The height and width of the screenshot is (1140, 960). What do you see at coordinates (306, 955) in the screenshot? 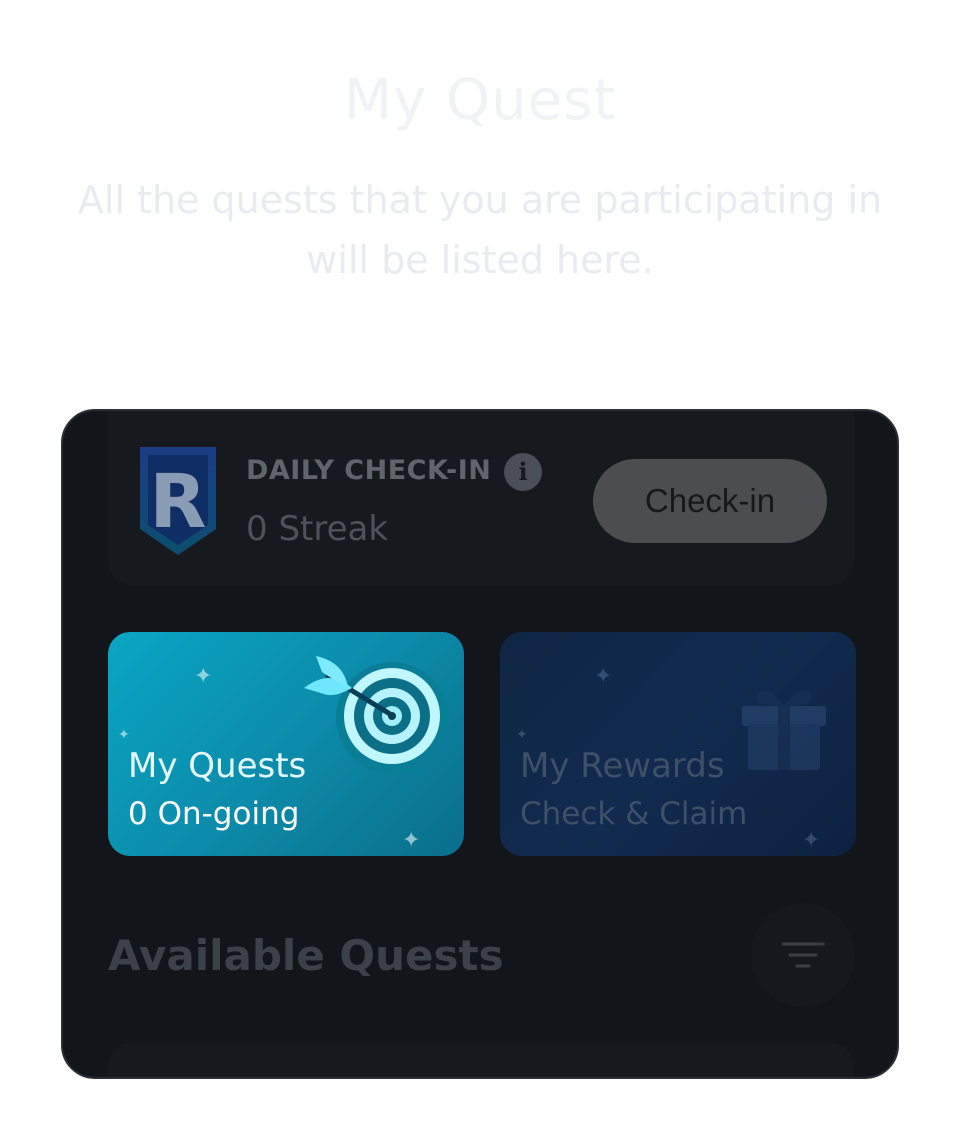
I see `available-quests-title: Available Quests` at bounding box center [306, 955].